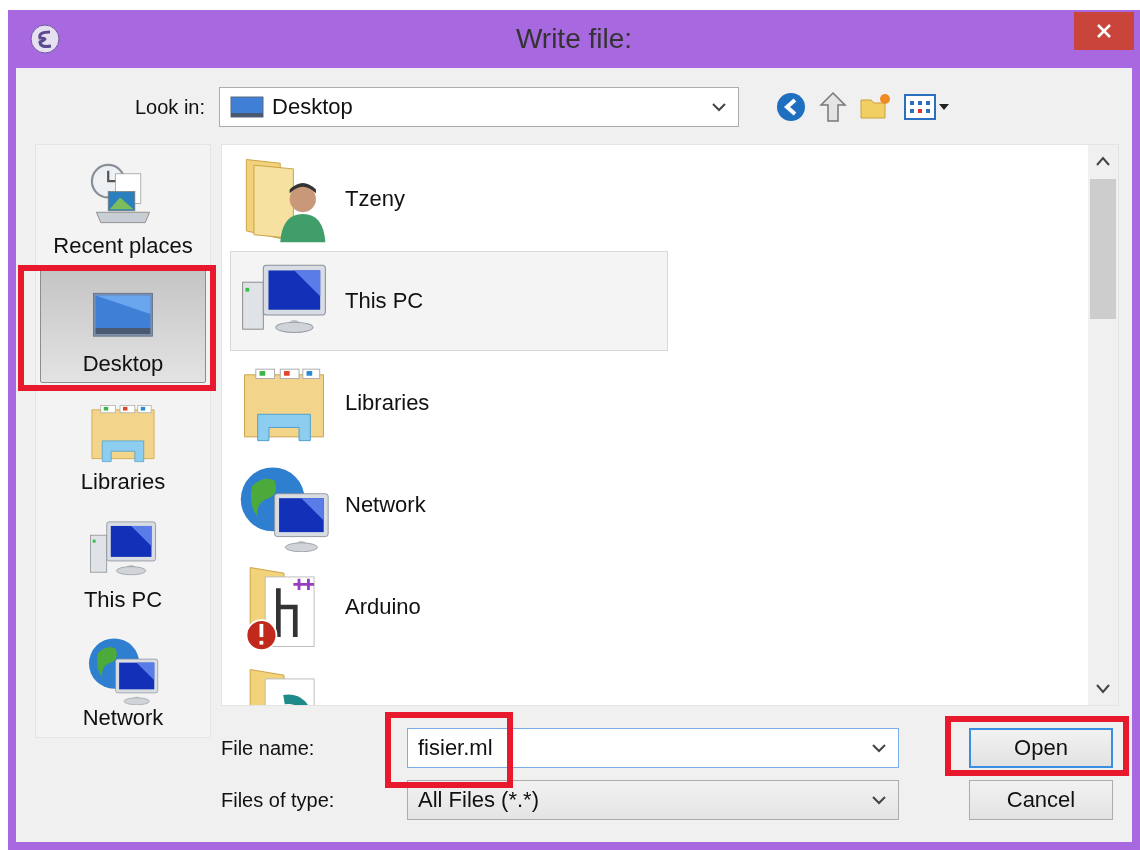 This screenshot has height=850, width=1140. I want to click on file-type-label: Files of type:, so click(278, 800).